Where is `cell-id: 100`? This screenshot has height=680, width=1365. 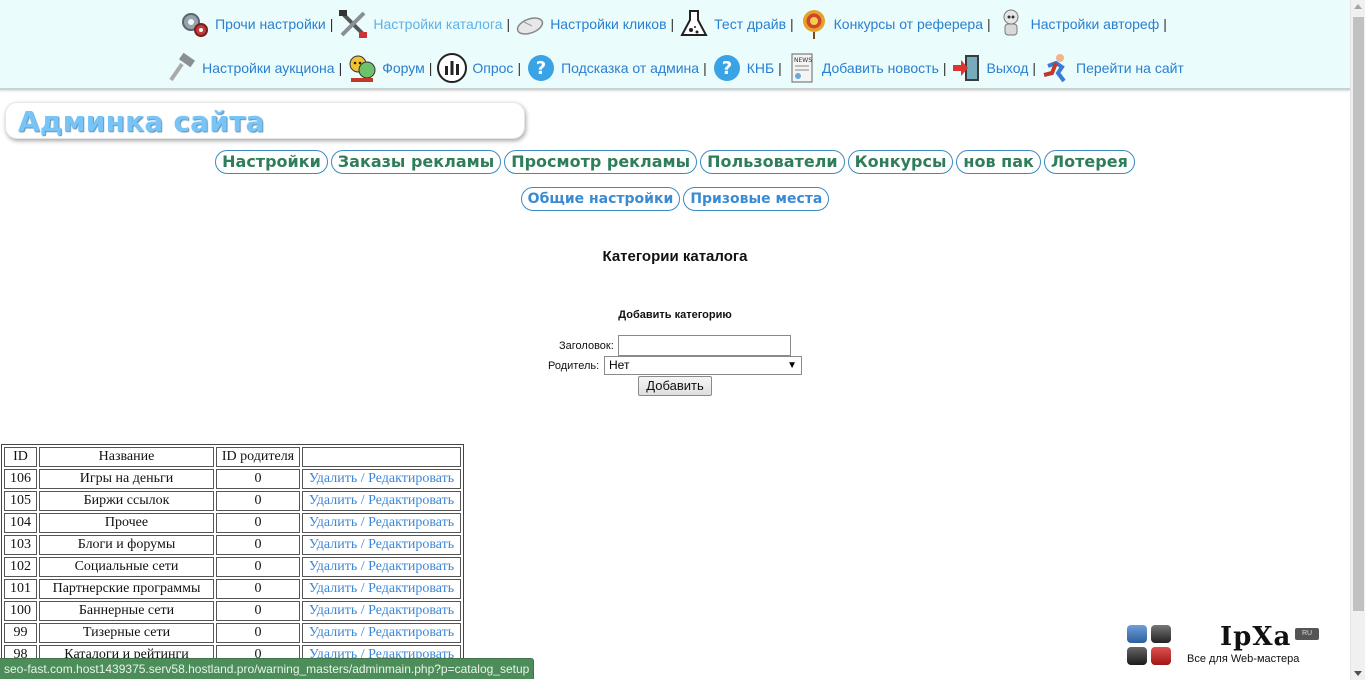
cell-id: 100 is located at coordinates (20, 611).